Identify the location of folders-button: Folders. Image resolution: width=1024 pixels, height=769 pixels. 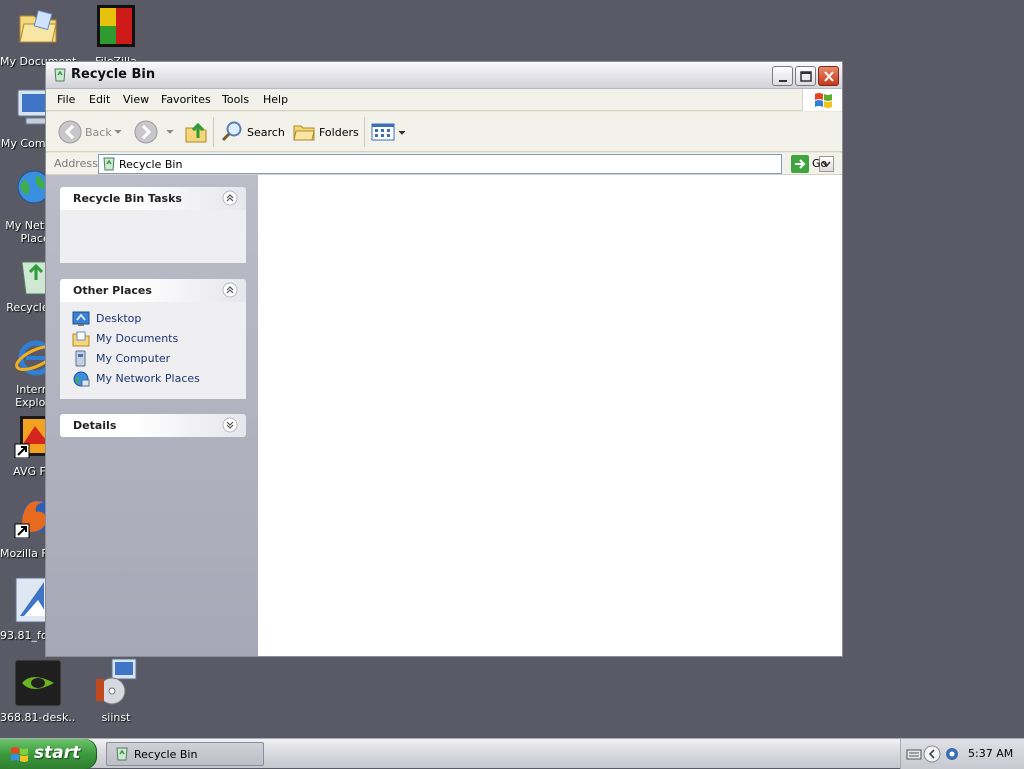
(325, 132).